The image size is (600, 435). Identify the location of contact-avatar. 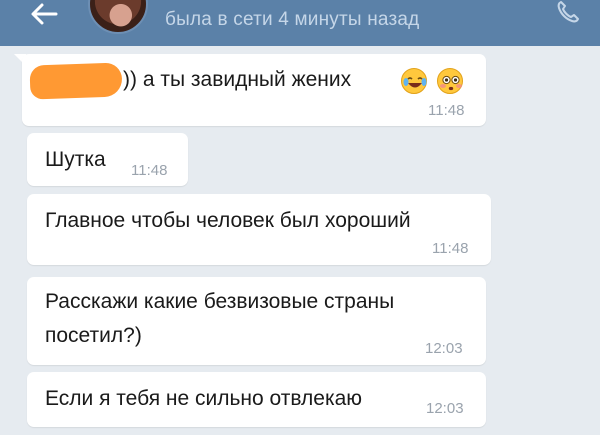
(118, 17).